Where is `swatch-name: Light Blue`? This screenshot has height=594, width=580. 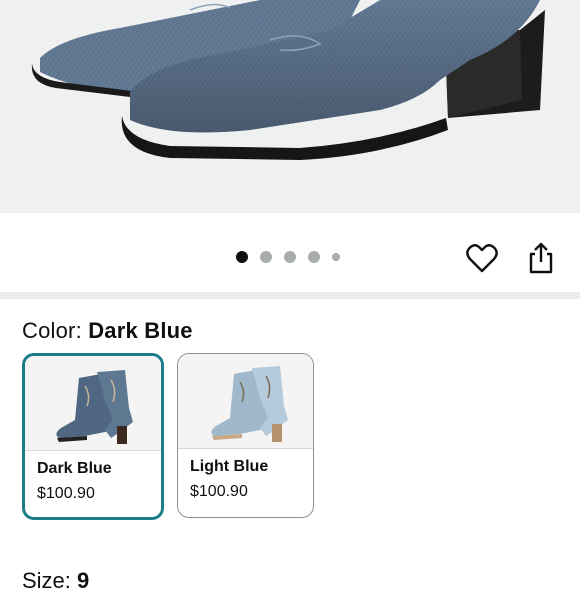 swatch-name: Light Blue is located at coordinates (229, 466).